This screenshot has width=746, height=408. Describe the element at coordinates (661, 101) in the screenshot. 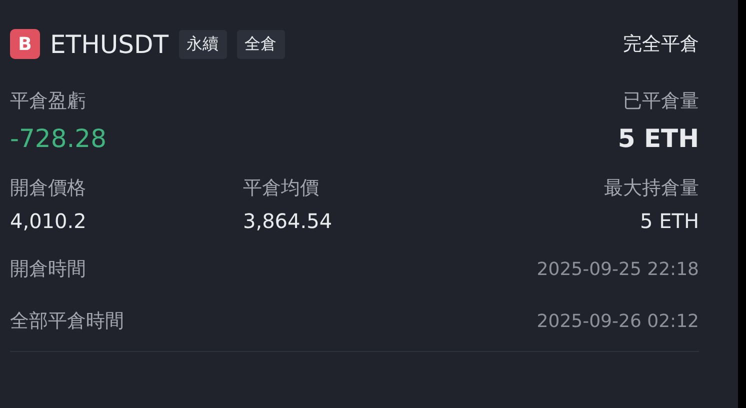

I see `closed-amount-label: 已平倉量` at that location.